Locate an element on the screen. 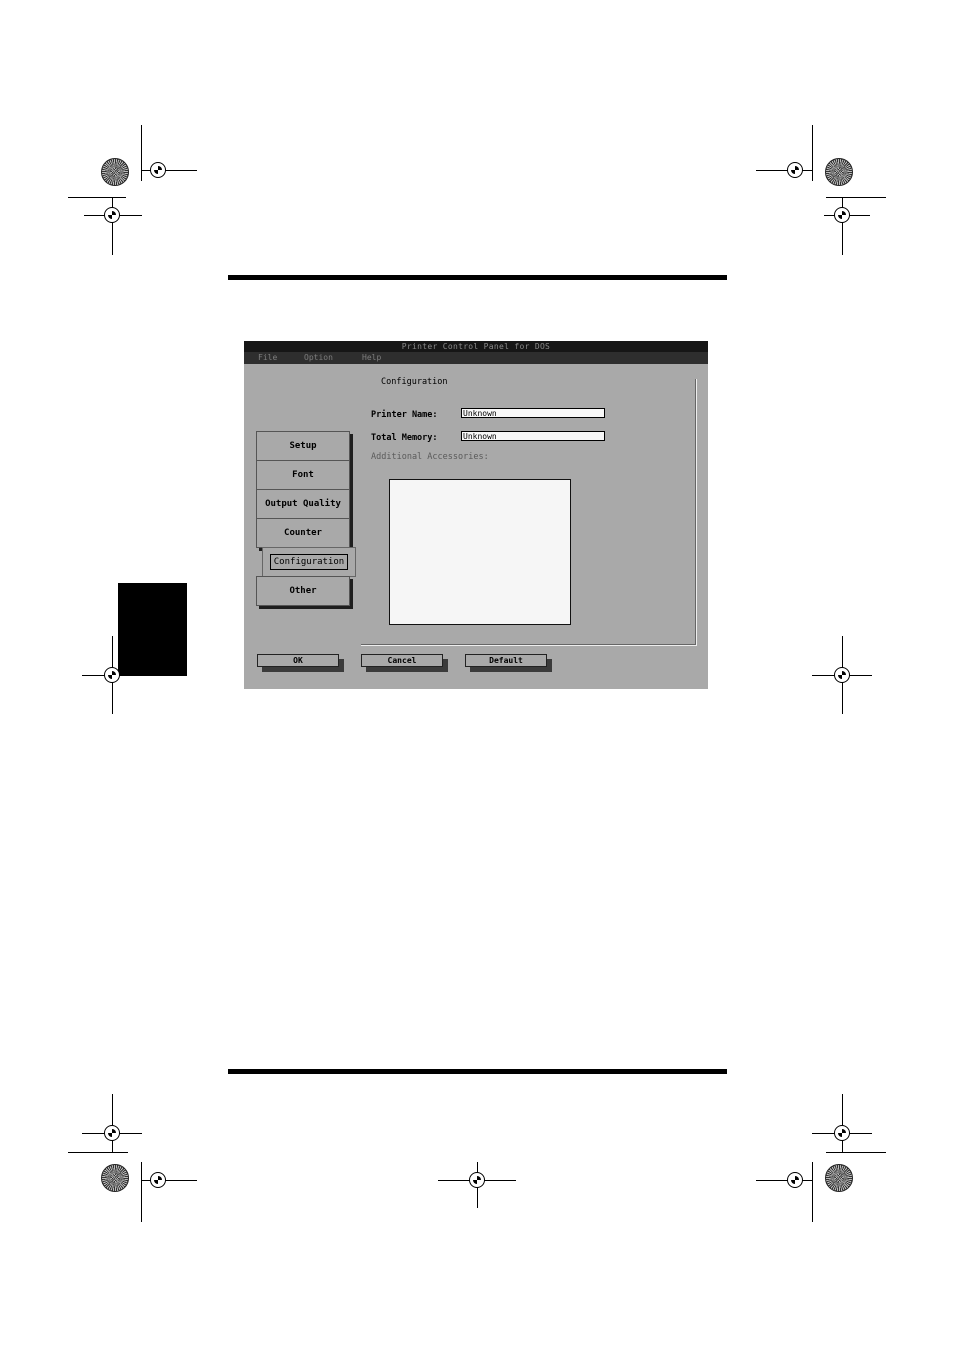 The image size is (954, 1351). accessories-label: Additional Accessories: is located at coordinates (430, 457).